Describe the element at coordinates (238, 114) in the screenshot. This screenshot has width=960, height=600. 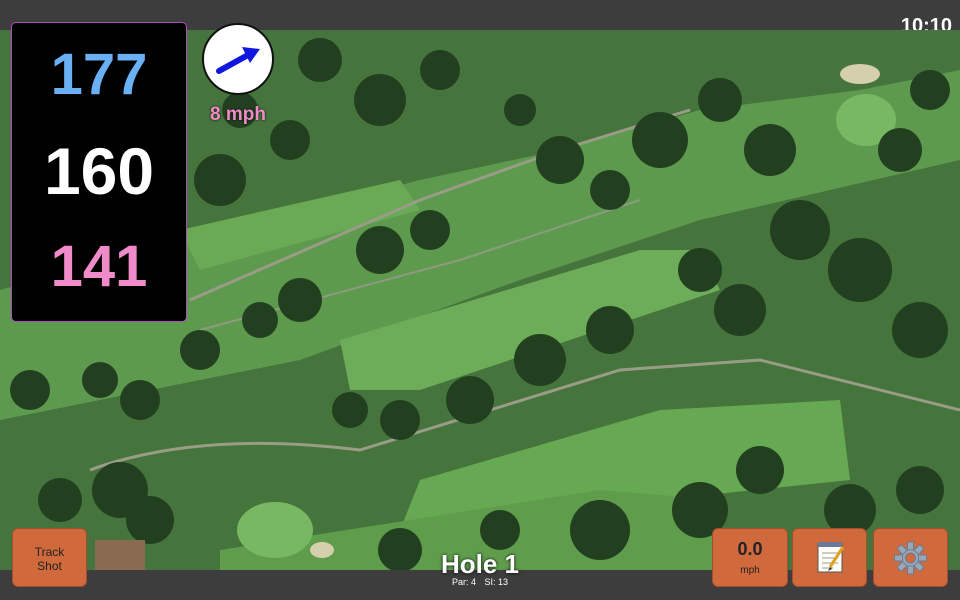
I see `wind-speed: 8 mph` at that location.